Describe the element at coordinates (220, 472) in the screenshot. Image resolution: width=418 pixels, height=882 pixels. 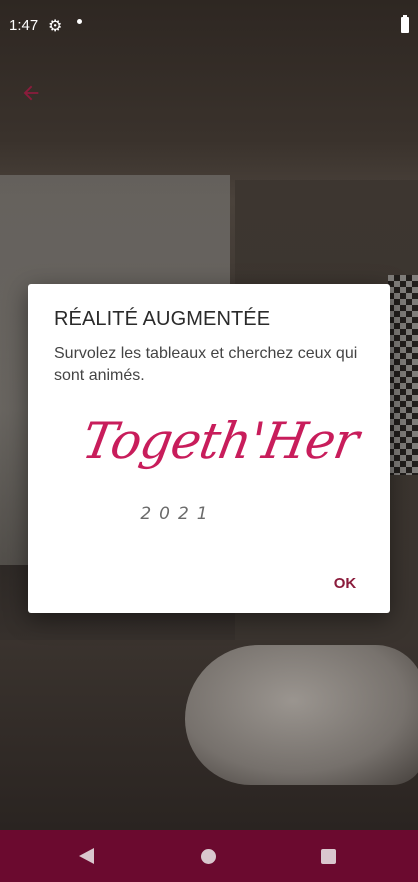
I see `togethher-logo: Togeth'Her 2021` at that location.